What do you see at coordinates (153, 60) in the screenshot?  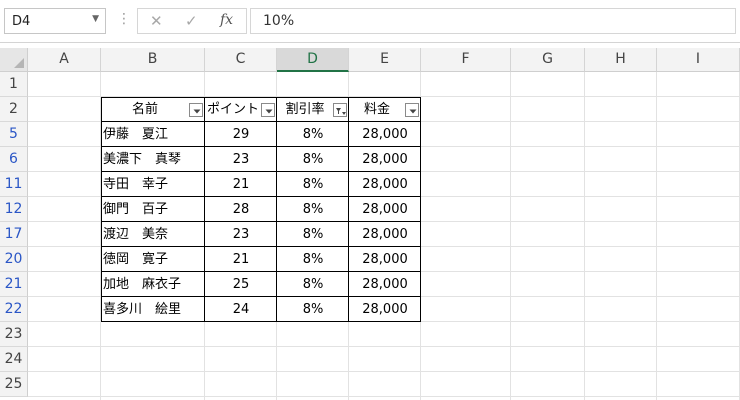 I see `column-header-b: B` at bounding box center [153, 60].